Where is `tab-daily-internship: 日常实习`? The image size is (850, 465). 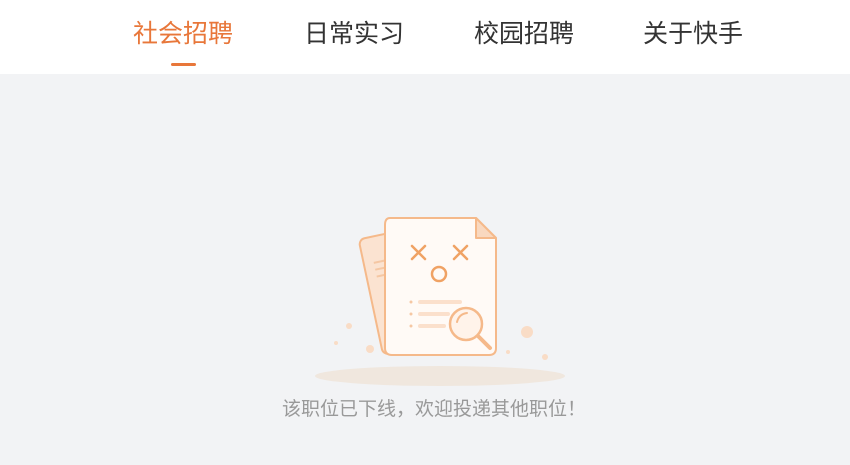
tab-daily-internship: 日常实习 is located at coordinates (354, 34).